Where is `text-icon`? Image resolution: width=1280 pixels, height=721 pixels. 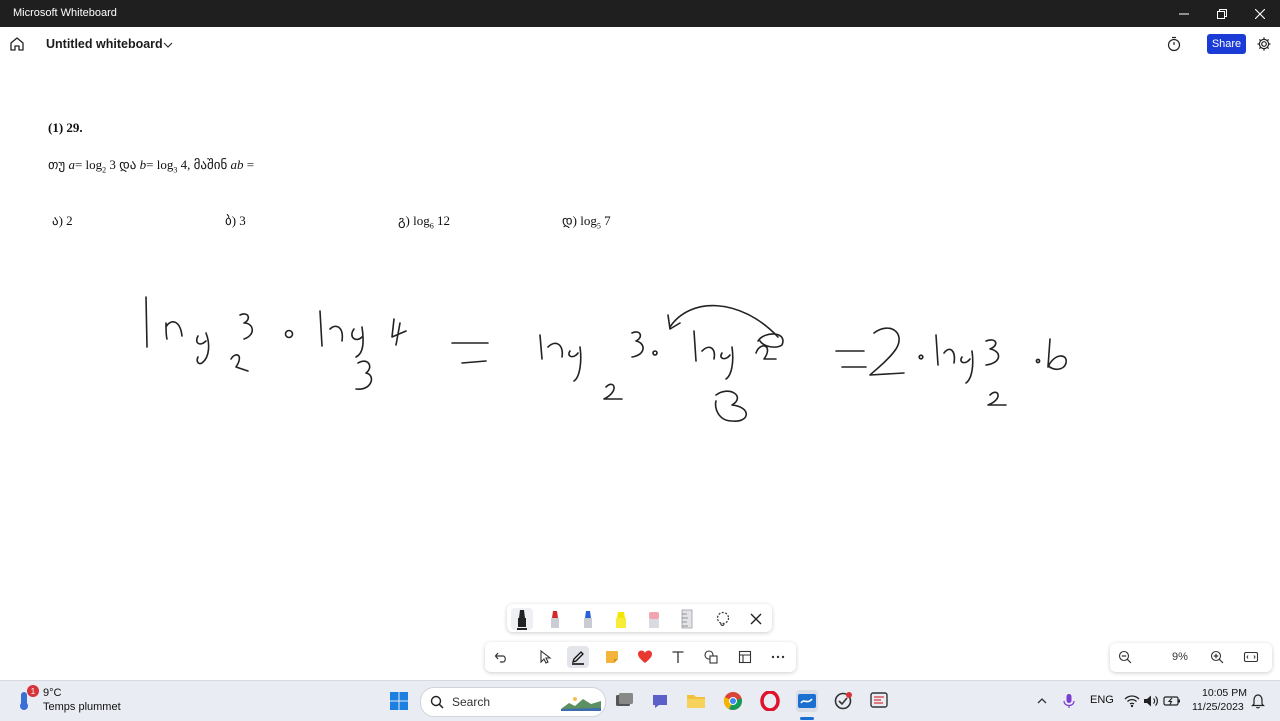 text-icon is located at coordinates (678, 657).